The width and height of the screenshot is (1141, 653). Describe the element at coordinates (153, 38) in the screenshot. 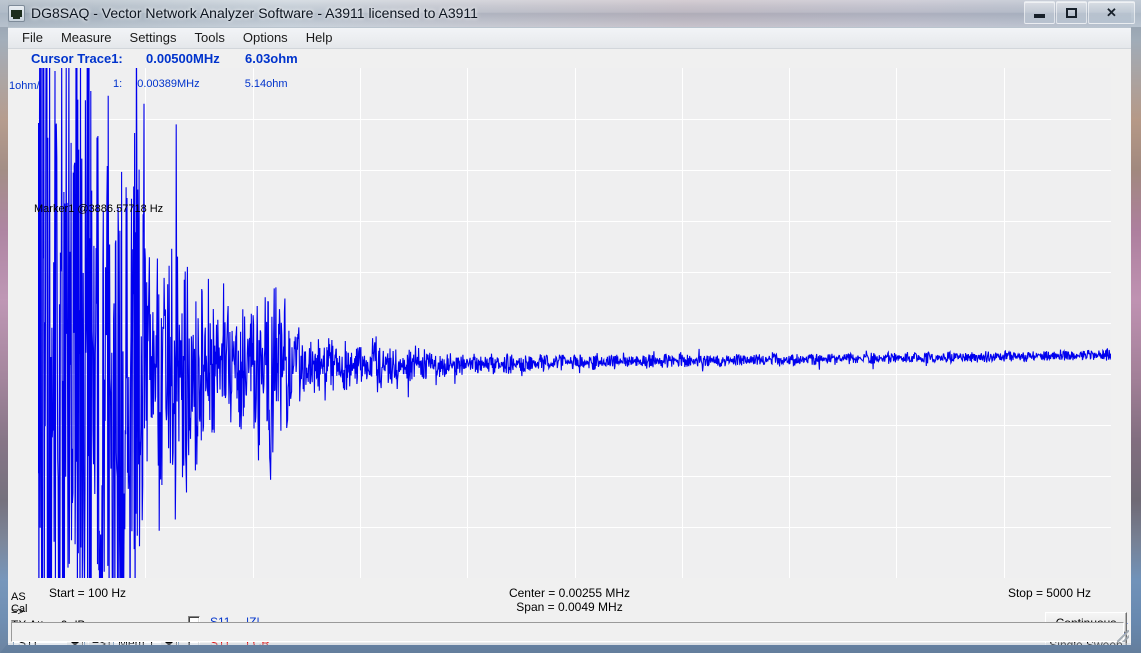

I see `menu-item-settings: Settings` at that location.